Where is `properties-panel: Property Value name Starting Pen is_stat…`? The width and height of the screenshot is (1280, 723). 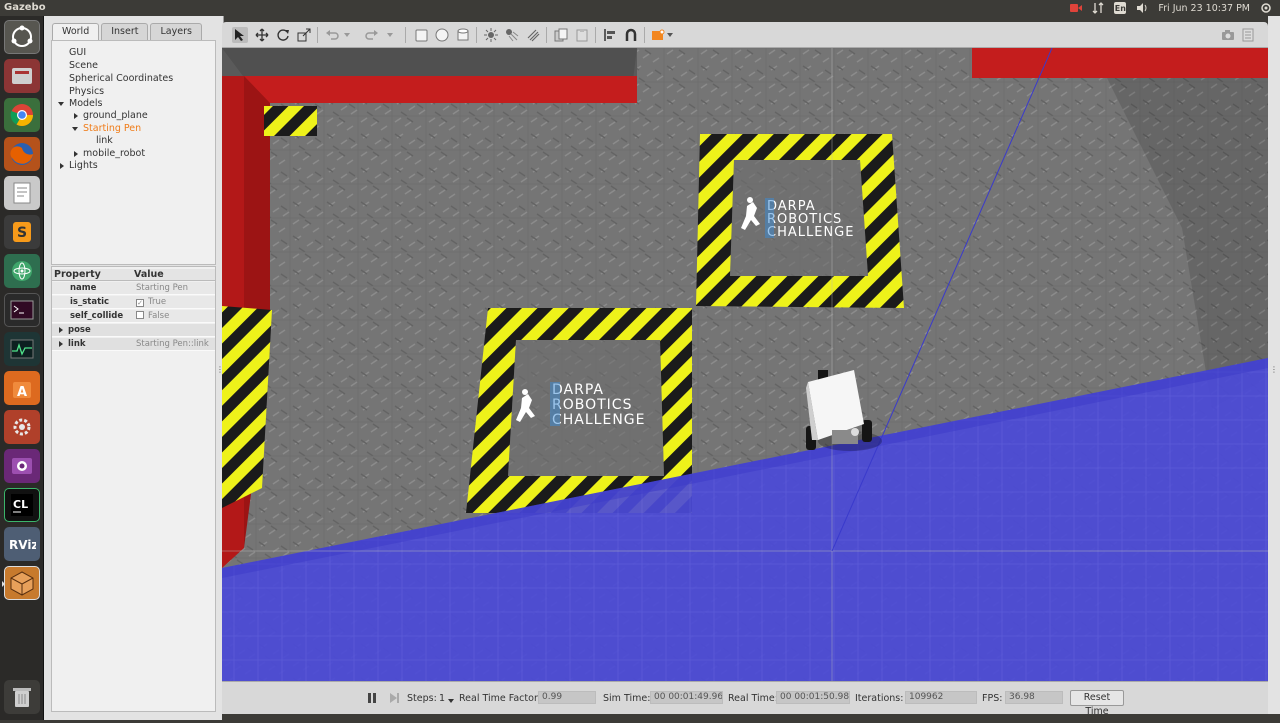 properties-panel: Property Value name Starting Pen is_stat… is located at coordinates (133, 489).